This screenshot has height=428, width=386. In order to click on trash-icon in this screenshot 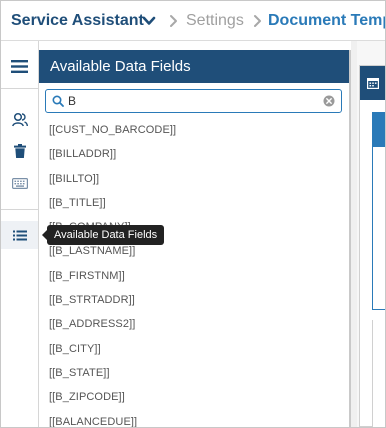, I will do `click(19, 151)`.